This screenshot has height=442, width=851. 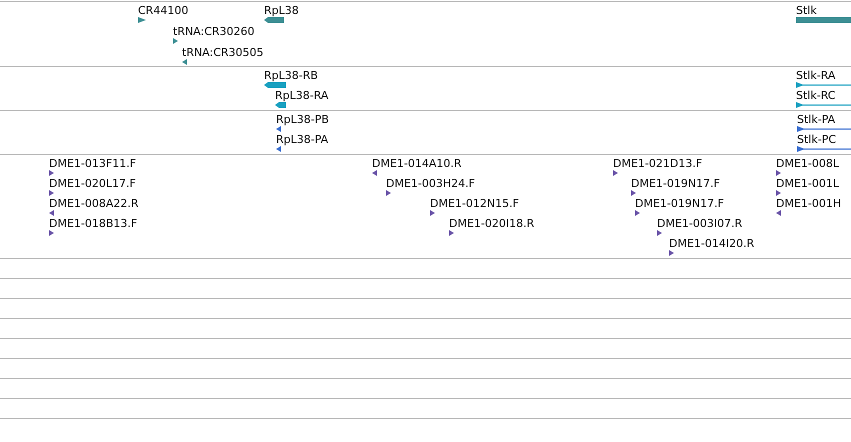 What do you see at coordinates (94, 203) in the screenshot?
I see `feature-label: DME1-008A22.R` at bounding box center [94, 203].